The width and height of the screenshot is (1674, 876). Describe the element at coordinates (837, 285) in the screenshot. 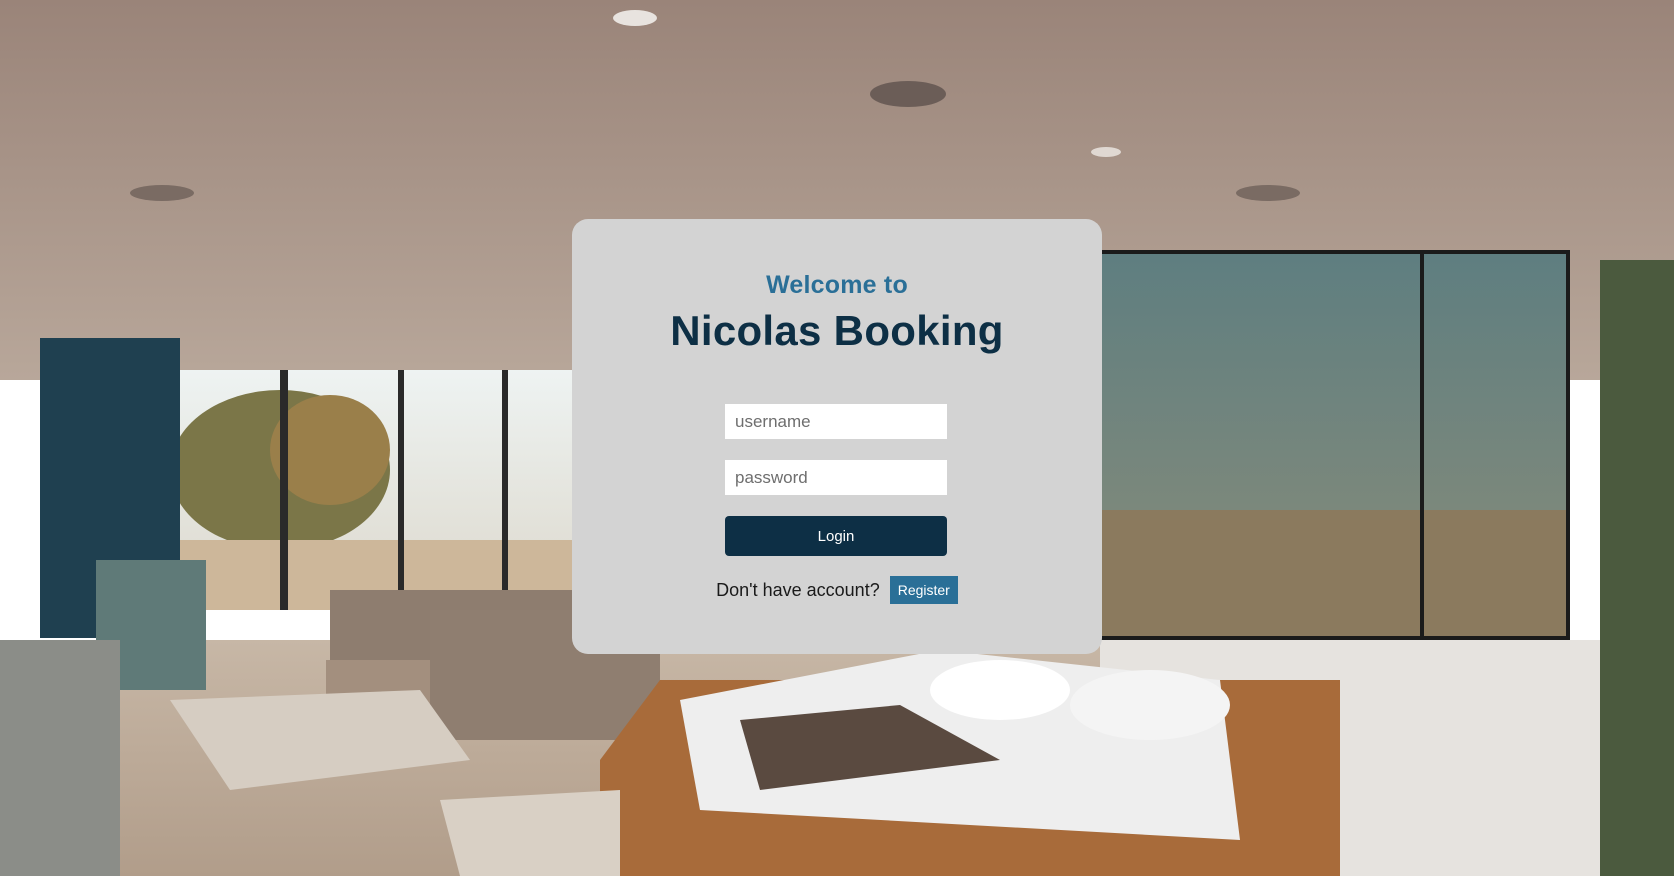

I see `welcome-heading: Welcome to` at that location.